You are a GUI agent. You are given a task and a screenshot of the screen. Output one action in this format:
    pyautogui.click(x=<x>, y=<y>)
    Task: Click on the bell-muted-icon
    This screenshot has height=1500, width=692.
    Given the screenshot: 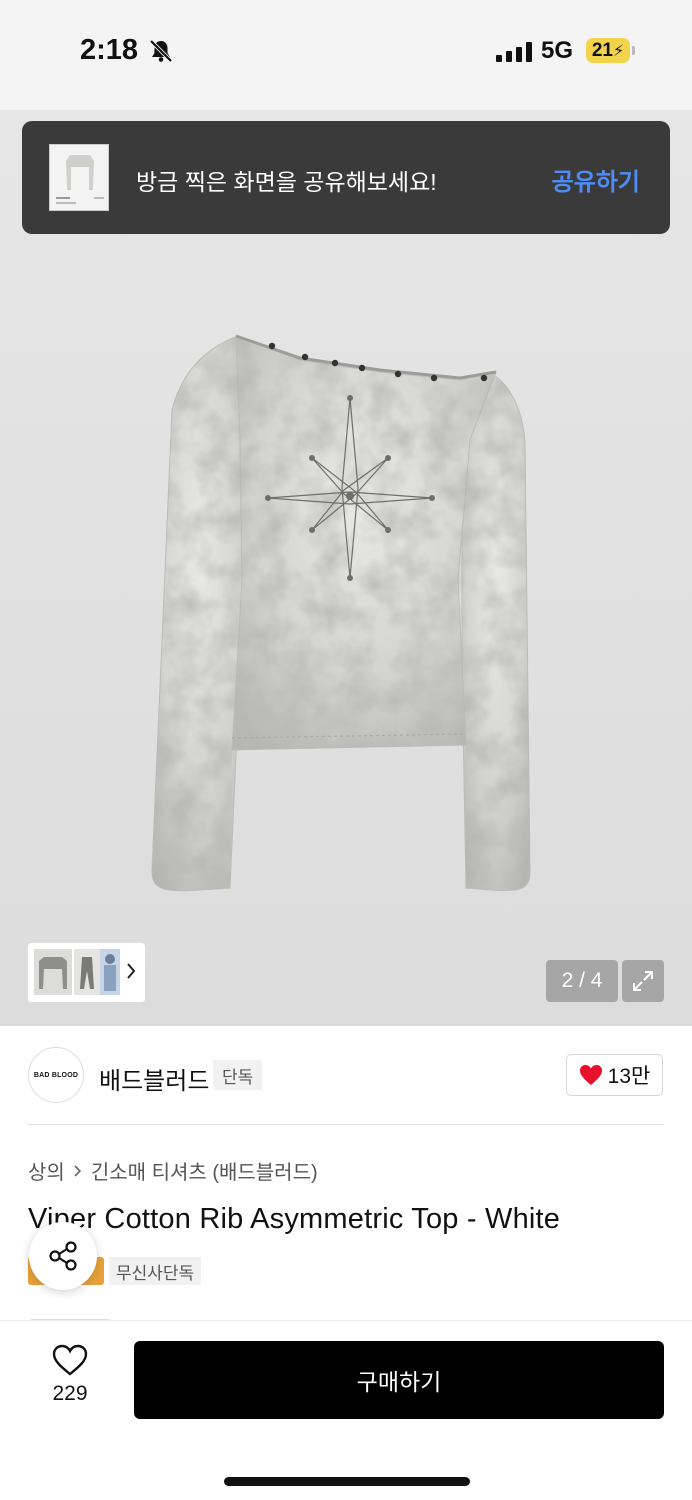 What is the action you would take?
    pyautogui.click(x=161, y=51)
    